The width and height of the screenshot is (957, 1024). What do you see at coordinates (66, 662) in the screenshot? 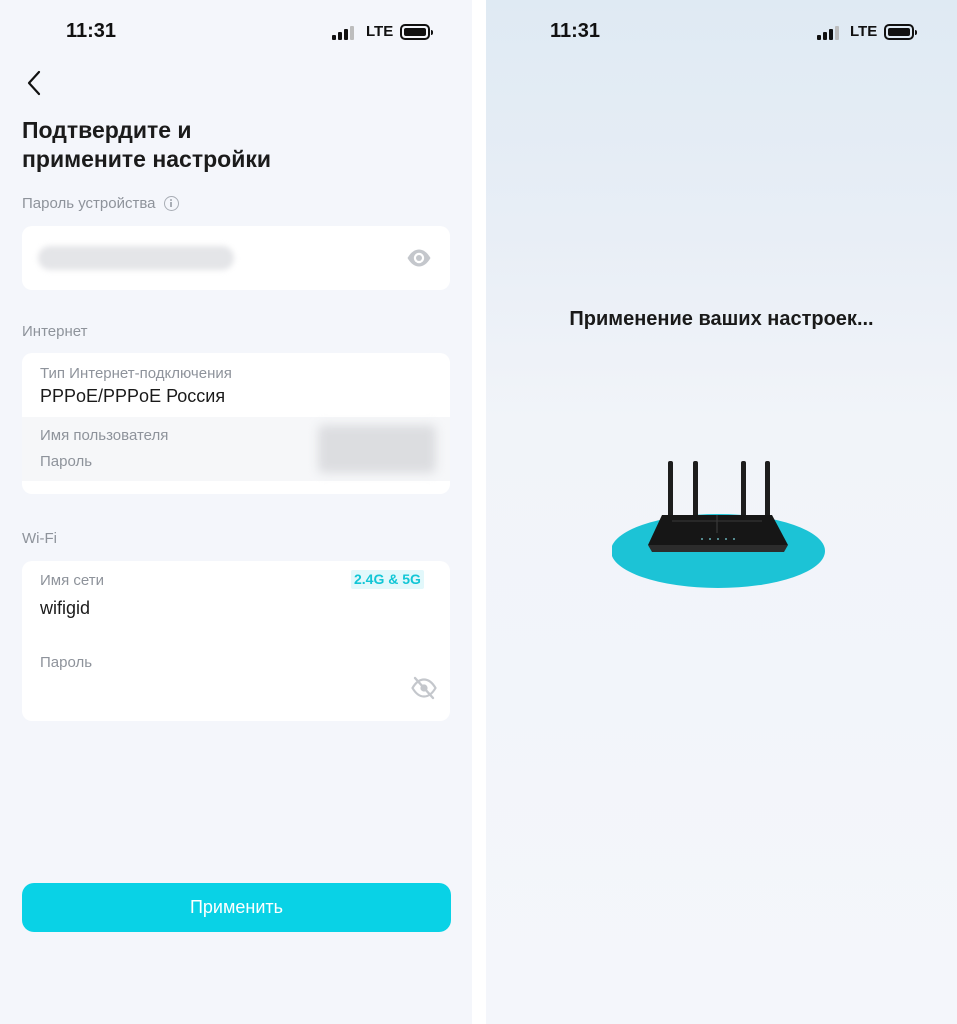
I see `wifi-password-label: Пароль` at bounding box center [66, 662].